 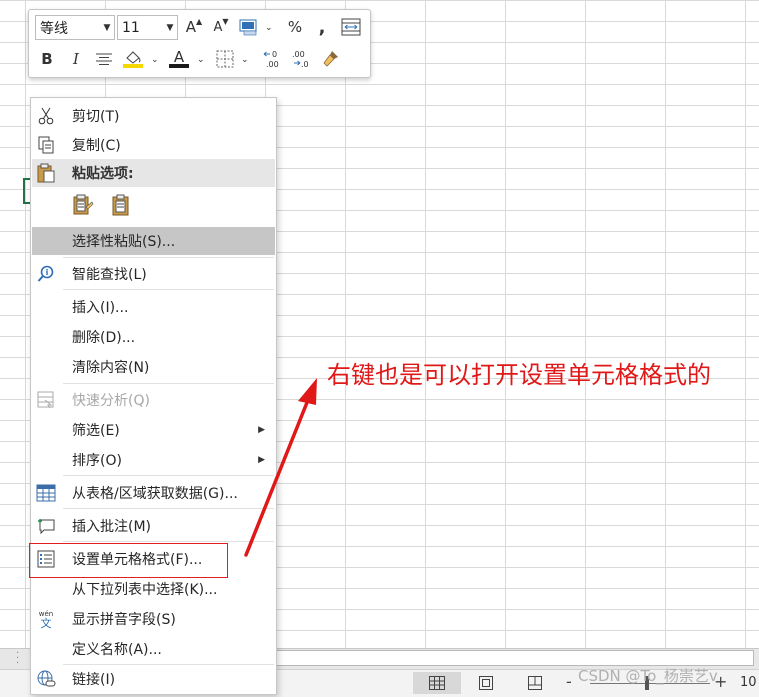 What do you see at coordinates (46, 400) in the screenshot?
I see `quick-analysis-icon` at bounding box center [46, 400].